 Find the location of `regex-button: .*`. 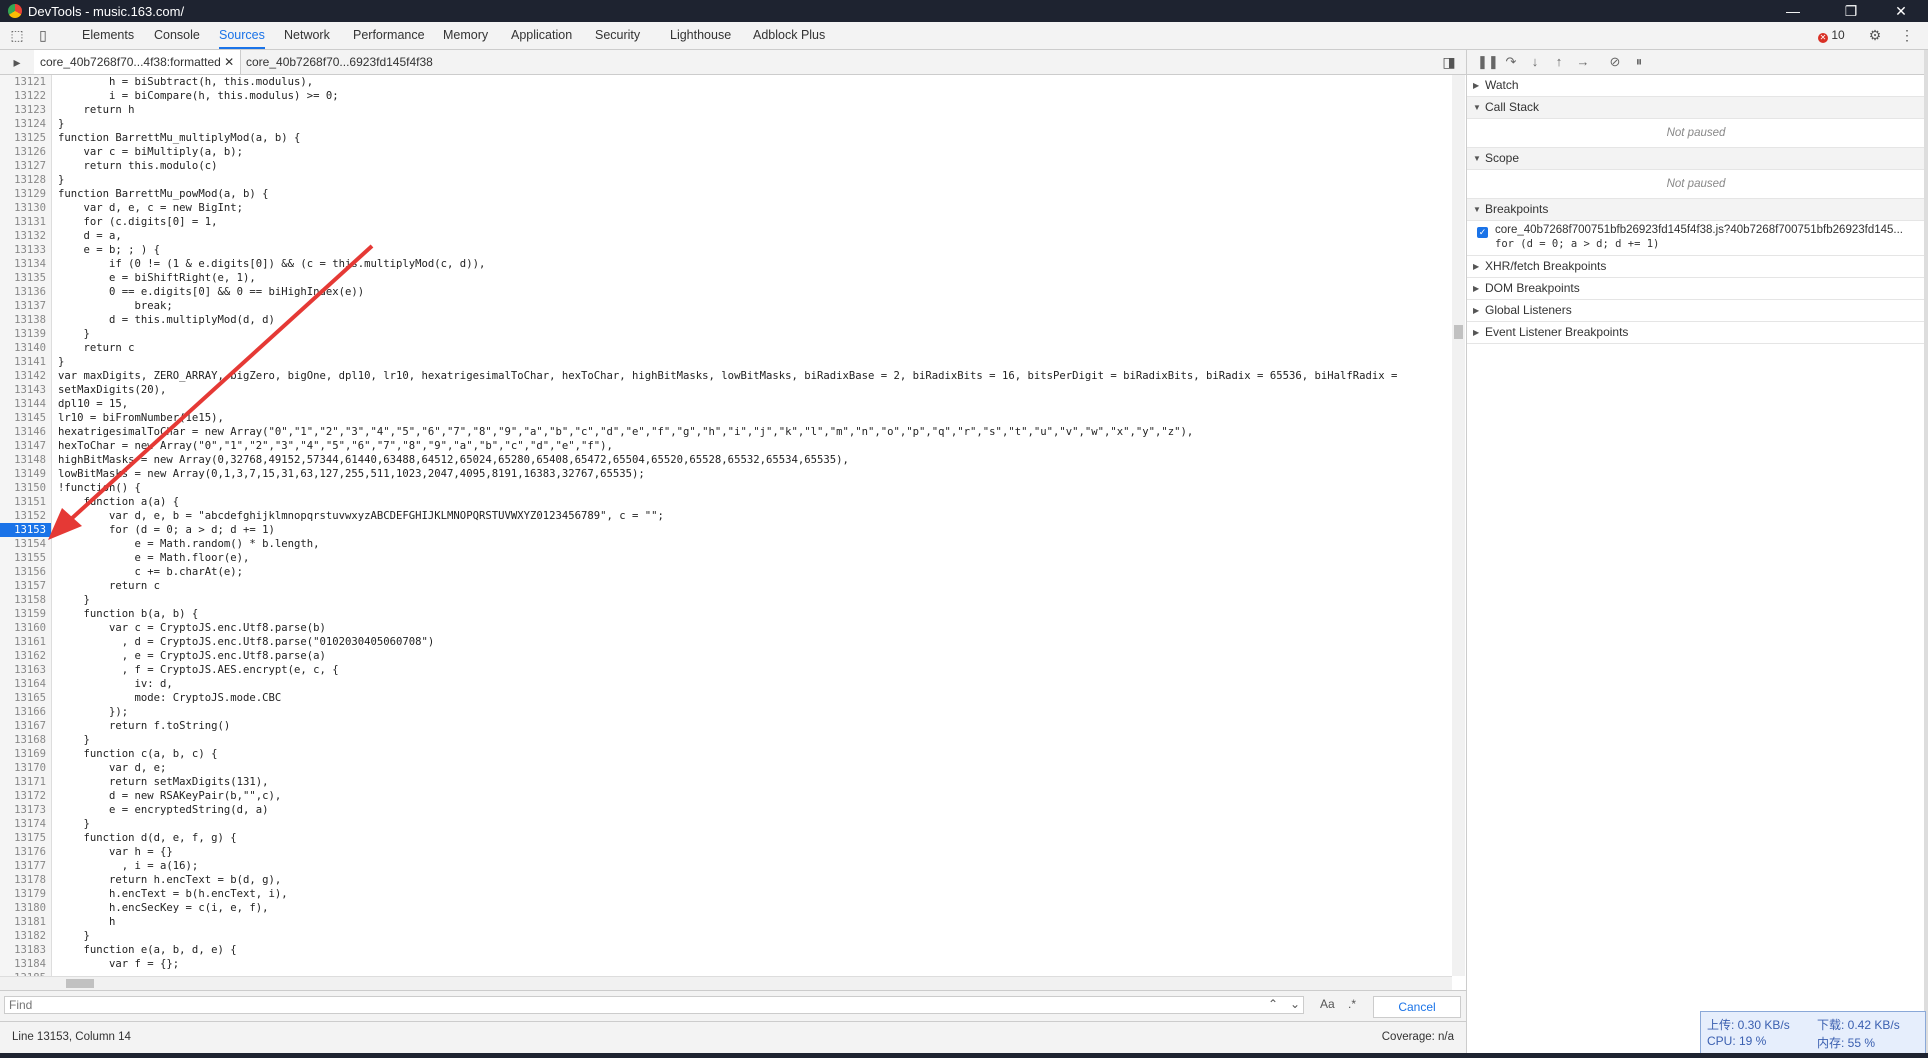

regex-button: .* is located at coordinates (1352, 1004).